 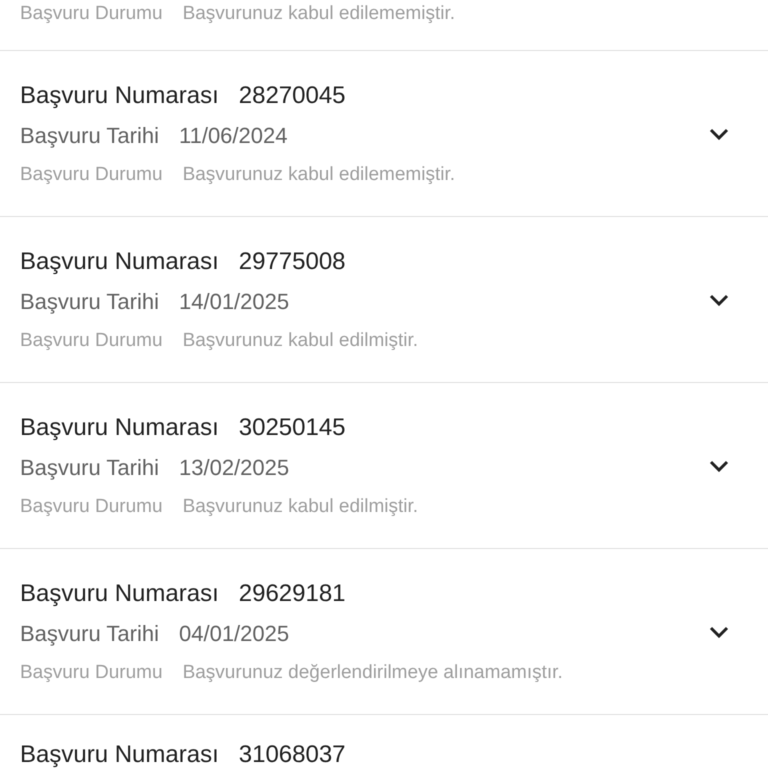 I want to click on application-date: 04/01/2025, so click(x=234, y=634).